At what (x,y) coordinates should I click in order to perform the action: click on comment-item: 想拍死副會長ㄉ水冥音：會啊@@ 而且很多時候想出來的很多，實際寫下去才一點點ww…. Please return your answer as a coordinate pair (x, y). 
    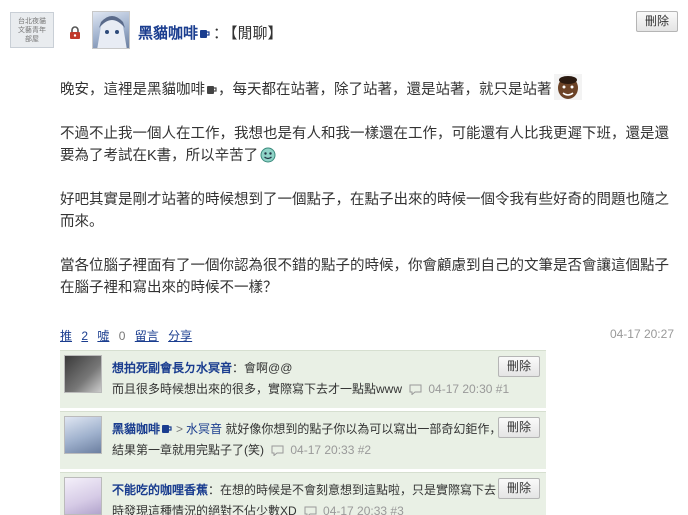
    Looking at the image, I should click on (303, 379).